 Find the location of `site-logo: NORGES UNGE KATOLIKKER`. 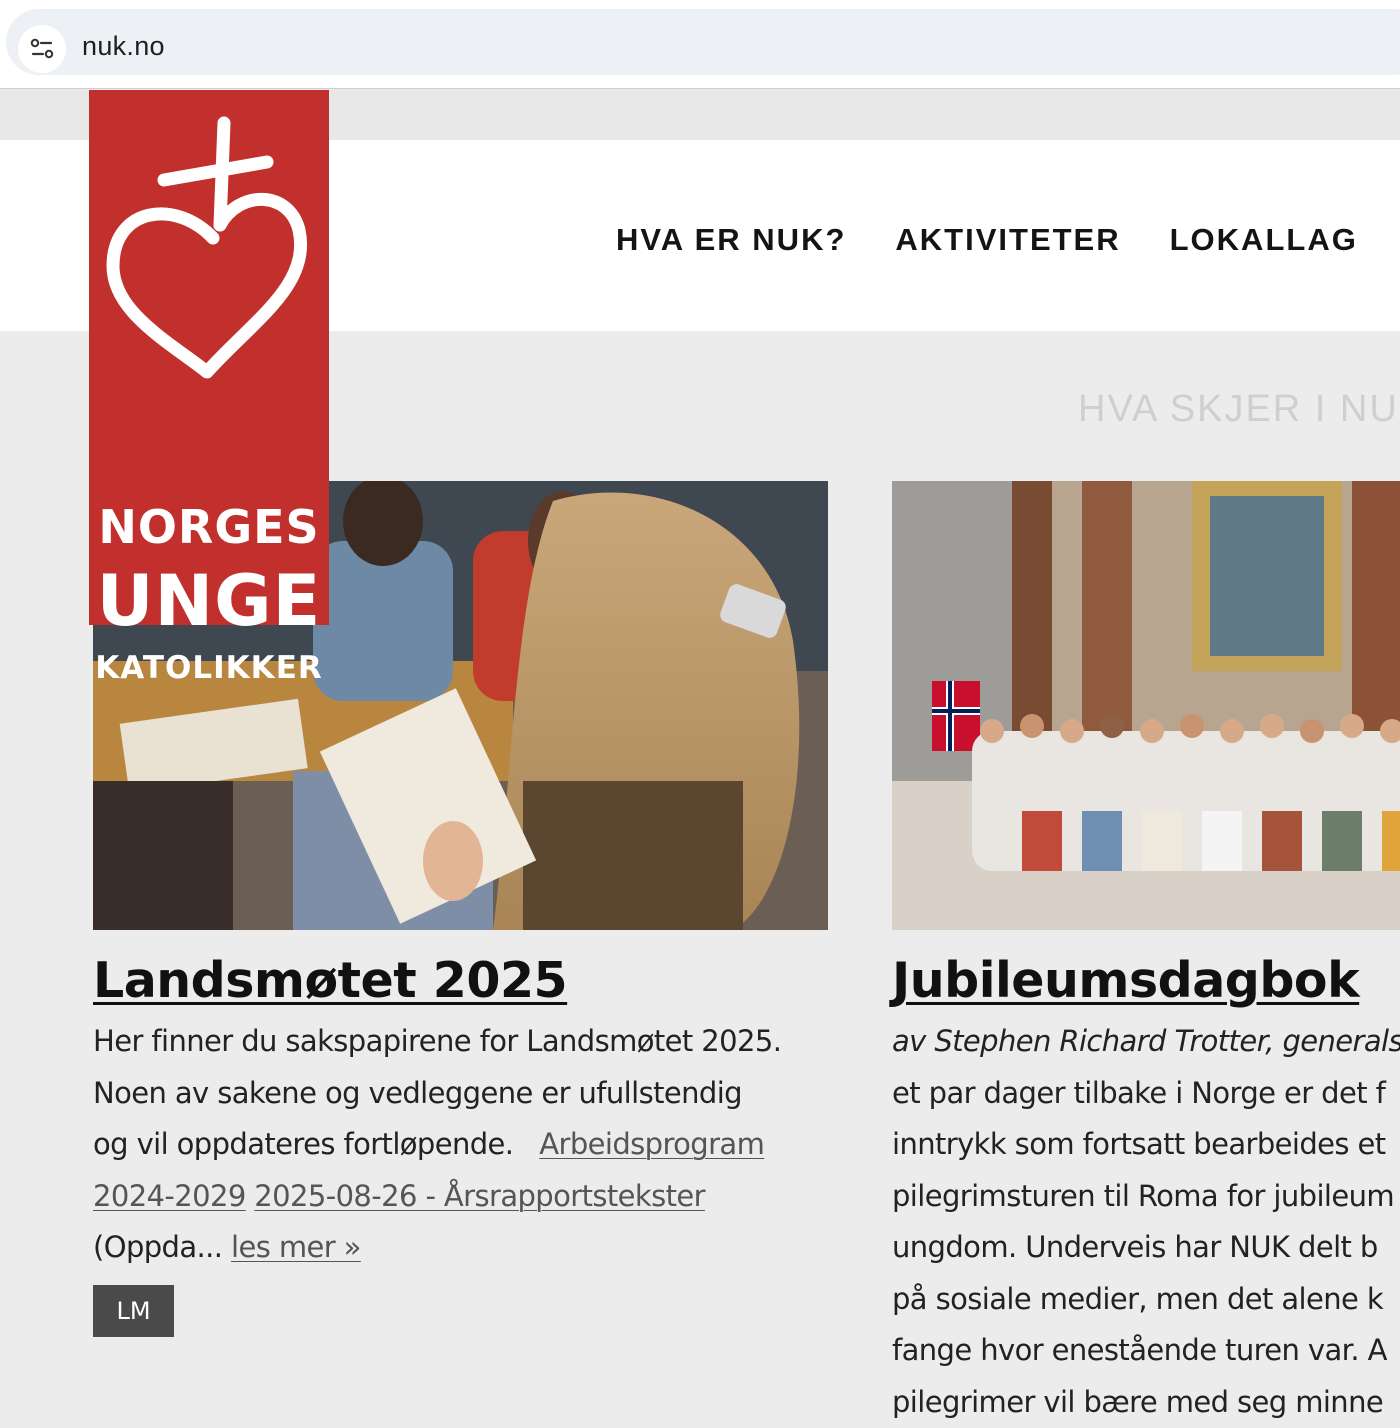

site-logo: NORGES UNGE KATOLIKKER is located at coordinates (209, 357).